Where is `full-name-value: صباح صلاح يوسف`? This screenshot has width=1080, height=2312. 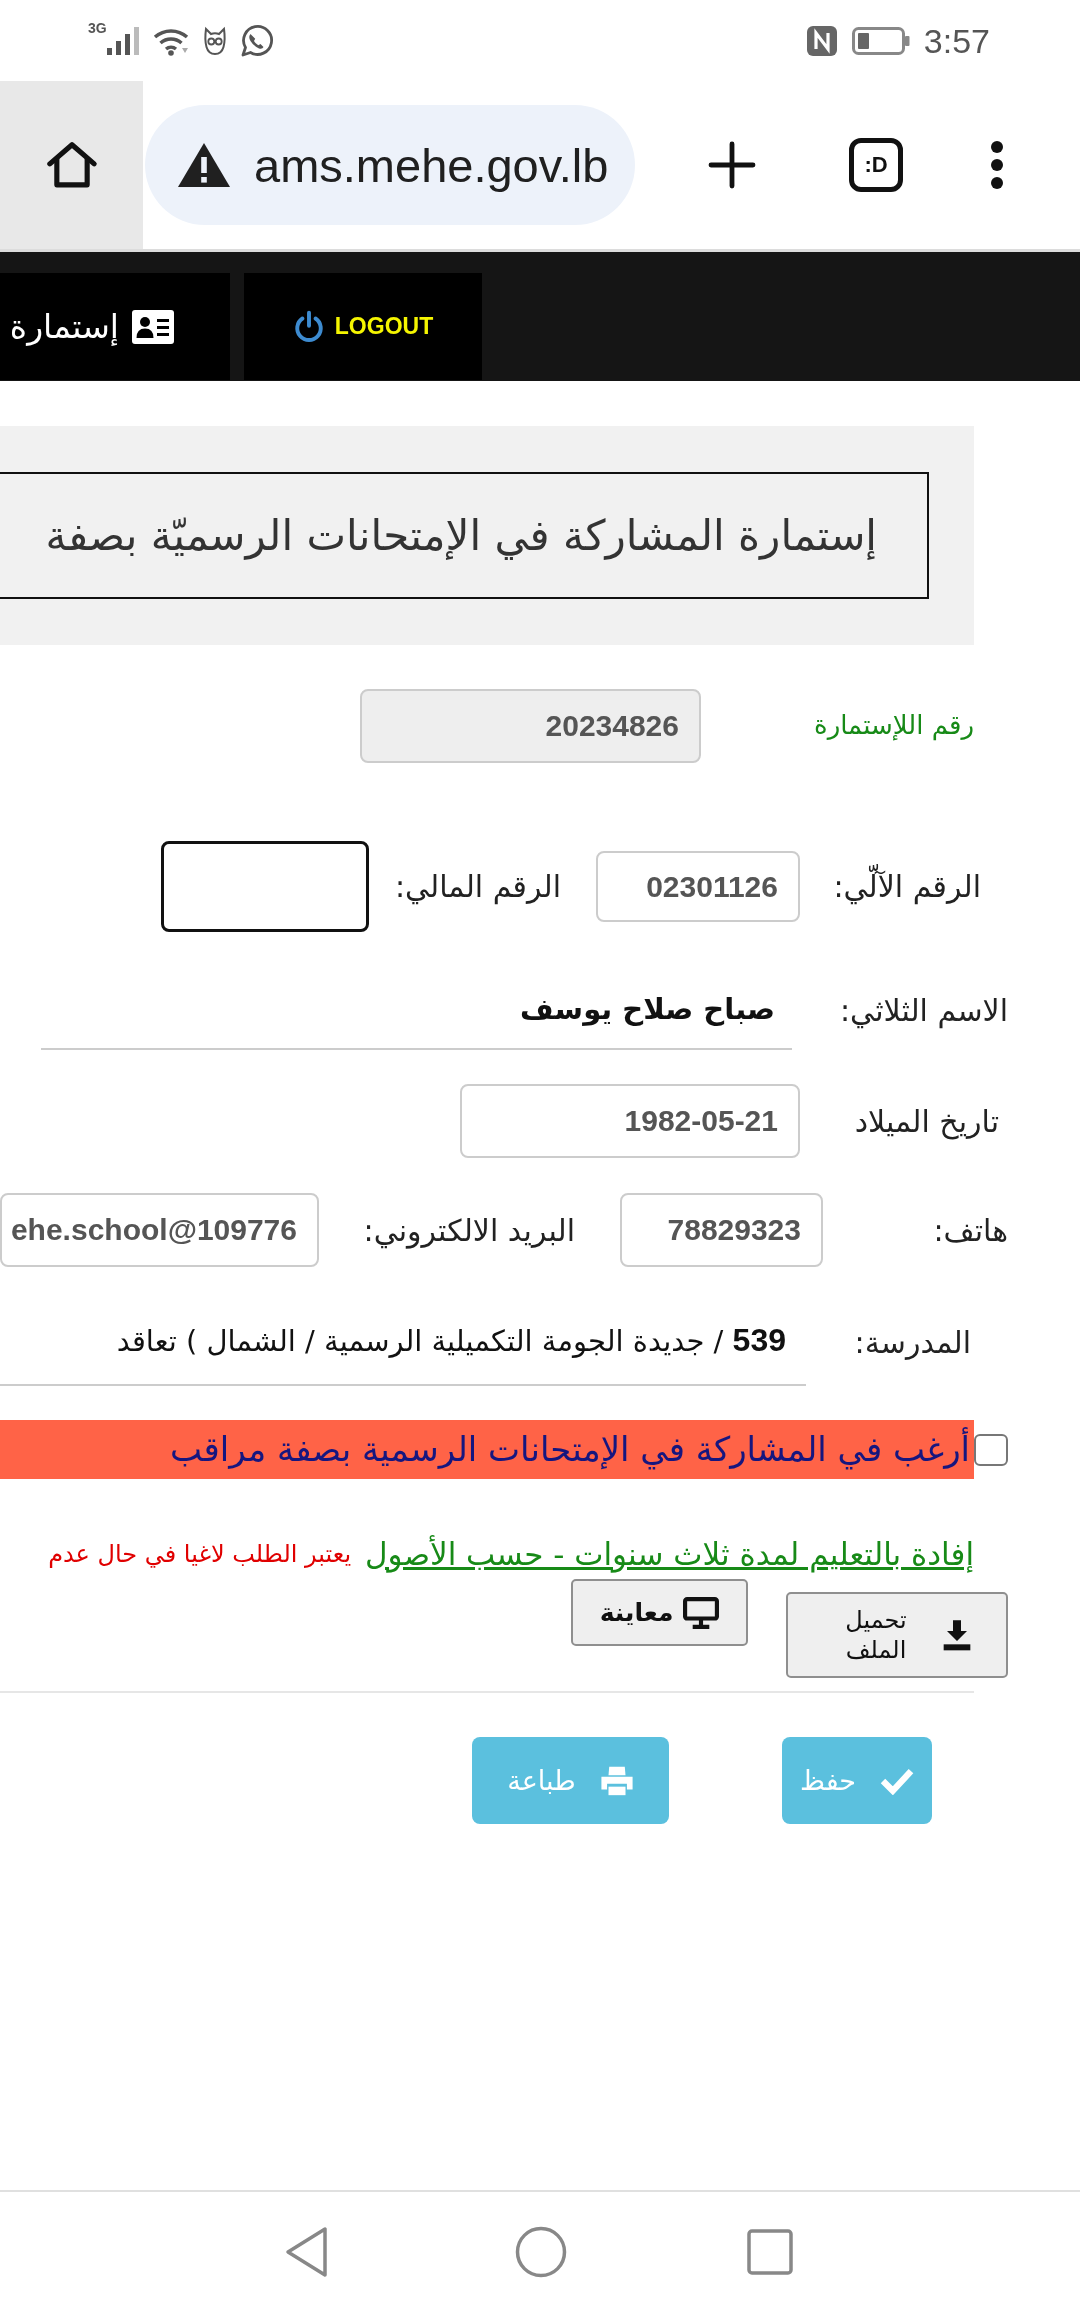
full-name-value: صباح صلاح يوسف is located at coordinates (647, 1009).